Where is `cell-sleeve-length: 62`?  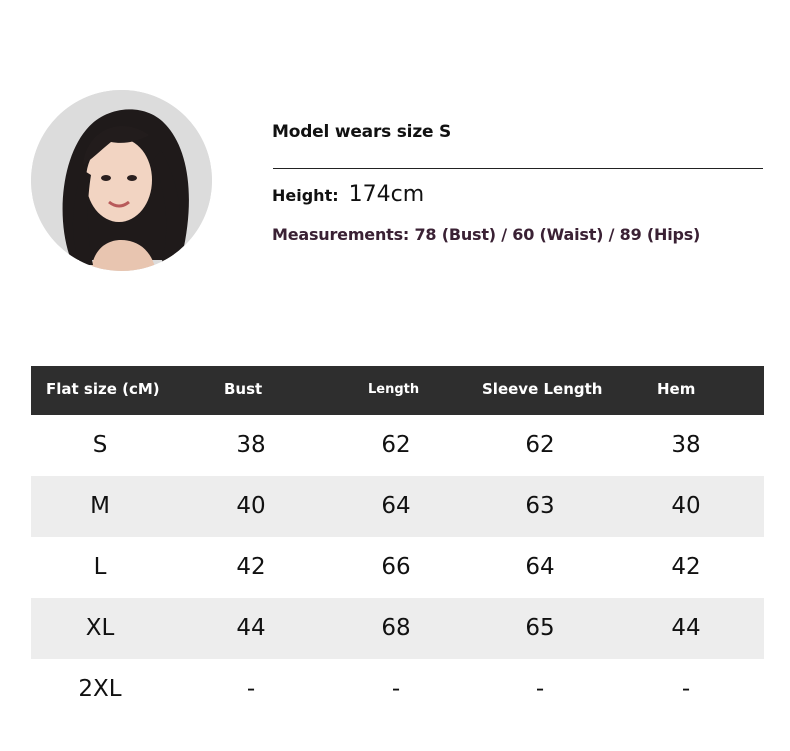
cell-sleeve-length: 62 is located at coordinates (540, 445).